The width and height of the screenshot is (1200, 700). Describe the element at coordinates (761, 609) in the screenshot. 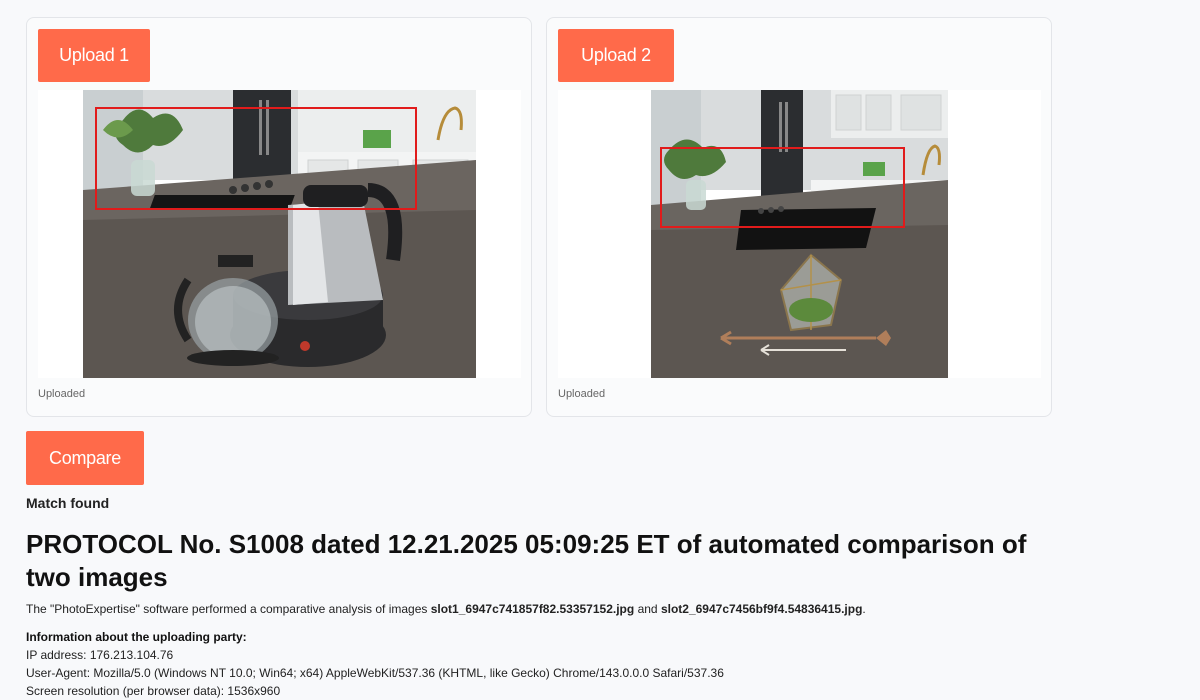

I see `file-name-2: slot2_6947c7456bf9f4.54836415.jpg` at that location.